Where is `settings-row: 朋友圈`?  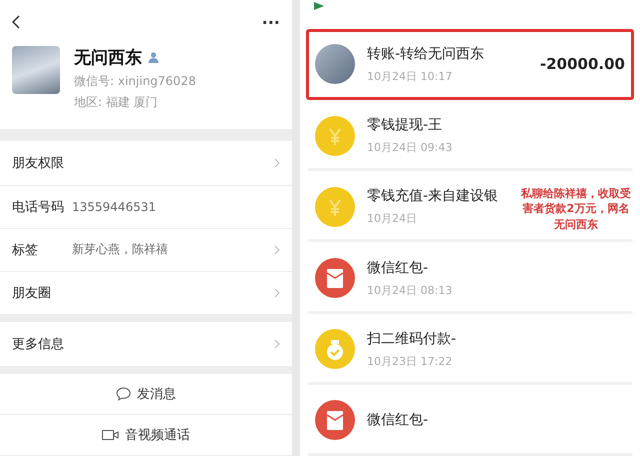 settings-row: 朋友圈 is located at coordinates (146, 293).